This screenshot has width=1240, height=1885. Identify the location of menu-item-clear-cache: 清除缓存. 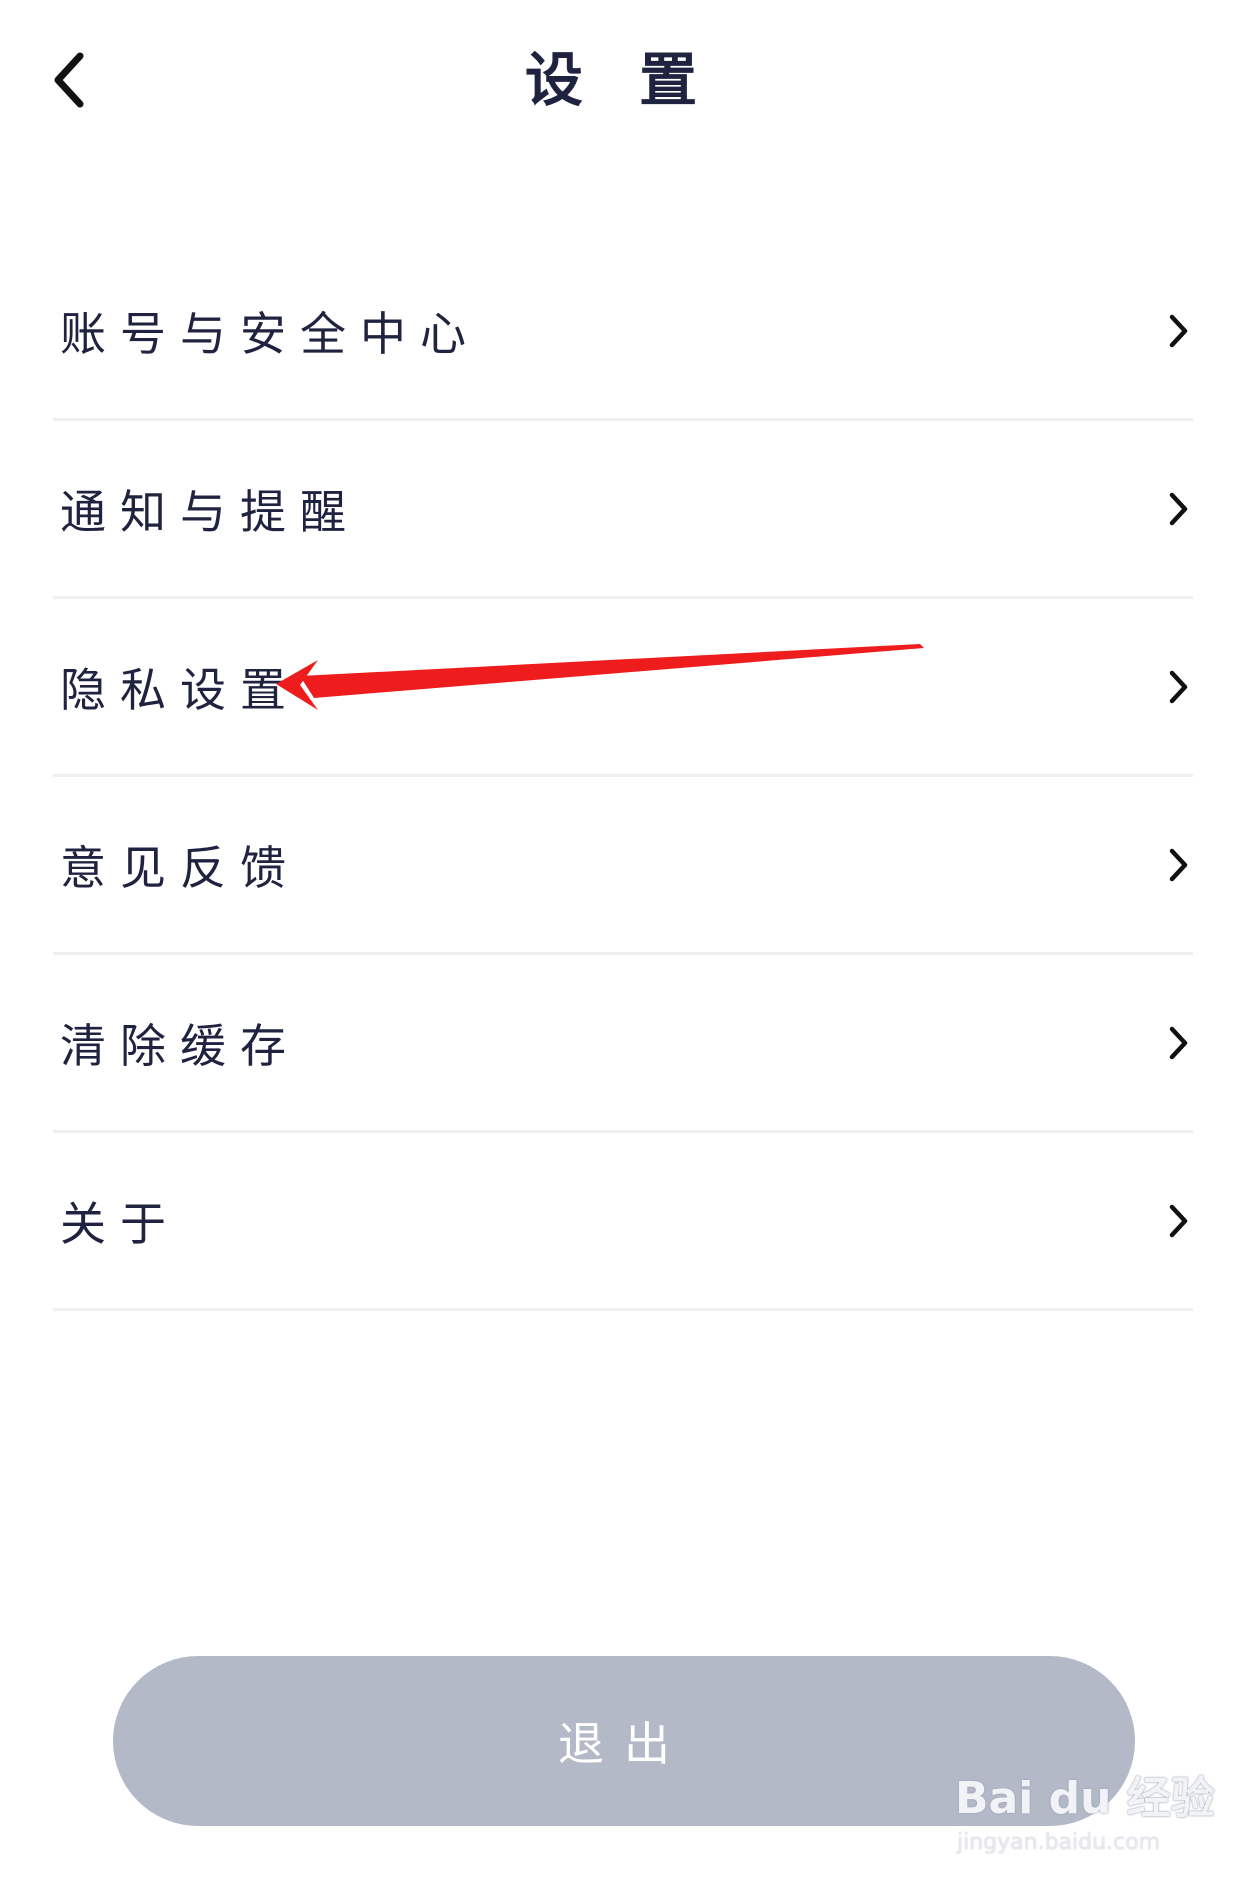
(623, 1044).